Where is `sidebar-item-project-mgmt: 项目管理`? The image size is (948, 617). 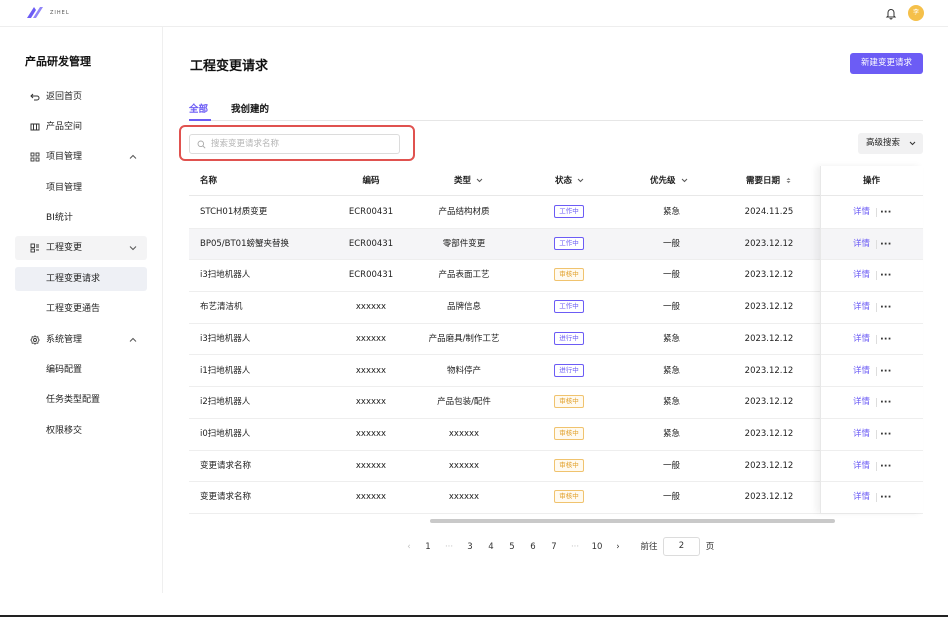
sidebar-item-project-mgmt: 项目管理 is located at coordinates (81, 157).